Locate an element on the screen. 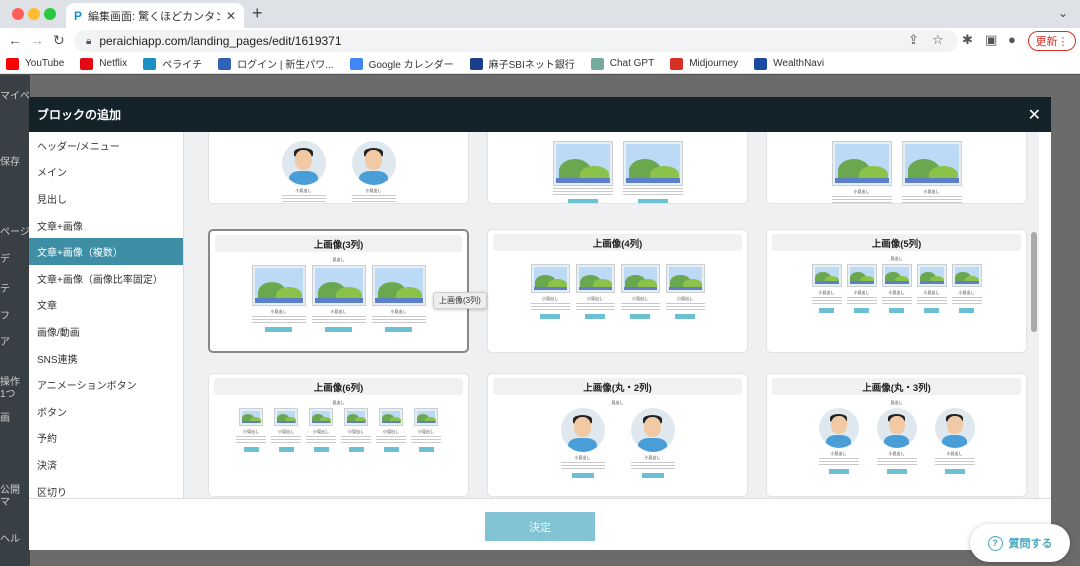 Image resolution: width=1080 pixels, height=566 pixels. close-window-icon is located at coordinates (18, 14).